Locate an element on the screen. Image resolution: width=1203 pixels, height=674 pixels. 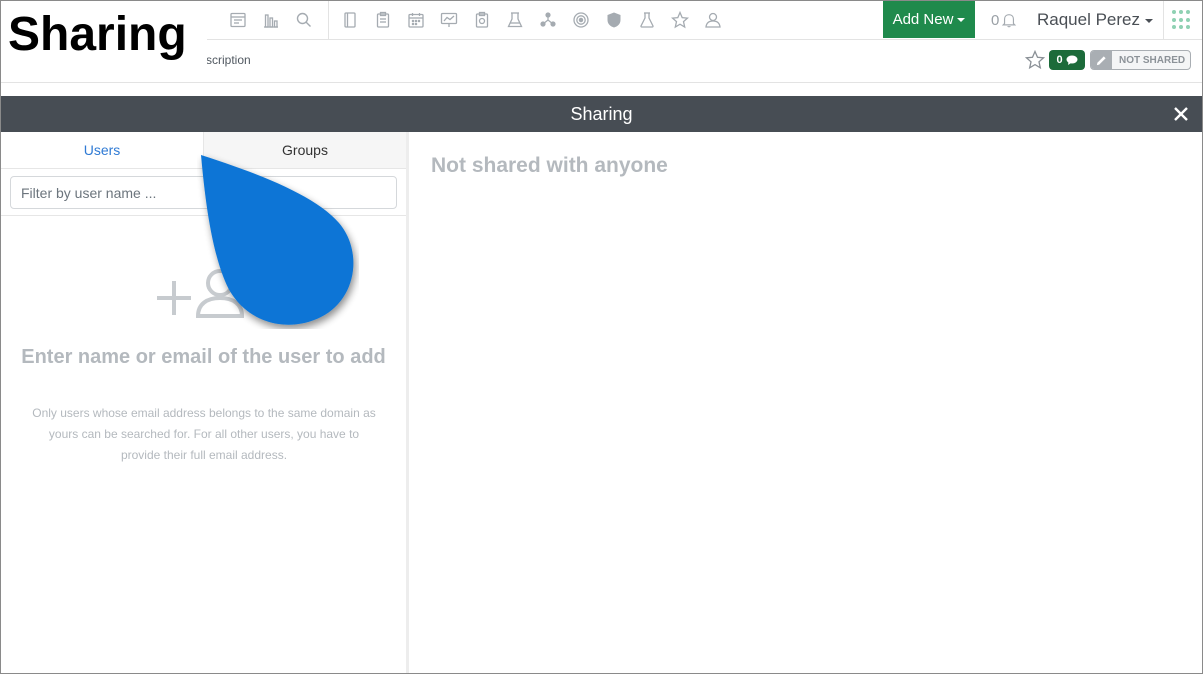
user-menu: Raquel Perez is located at coordinates (1095, 20).